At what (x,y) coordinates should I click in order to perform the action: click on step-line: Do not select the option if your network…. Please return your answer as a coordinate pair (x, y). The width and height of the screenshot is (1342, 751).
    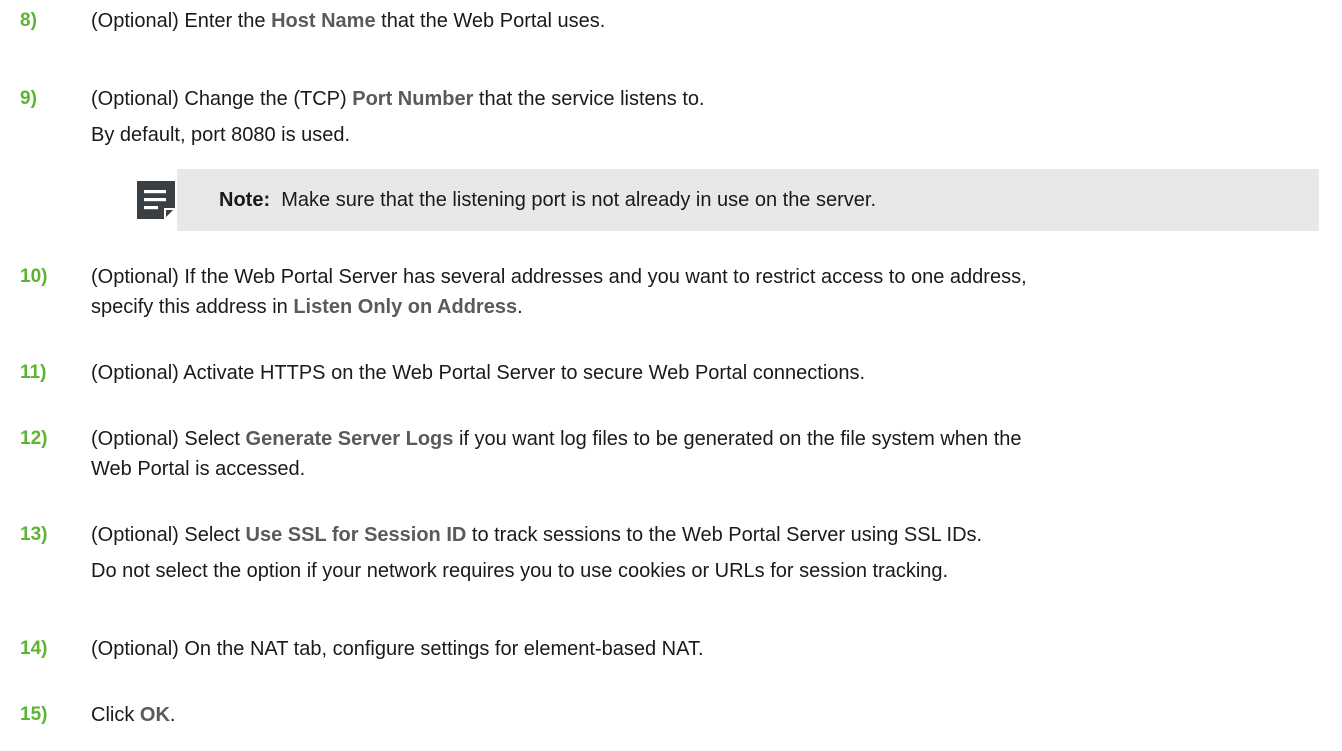
    Looking at the image, I should click on (520, 571).